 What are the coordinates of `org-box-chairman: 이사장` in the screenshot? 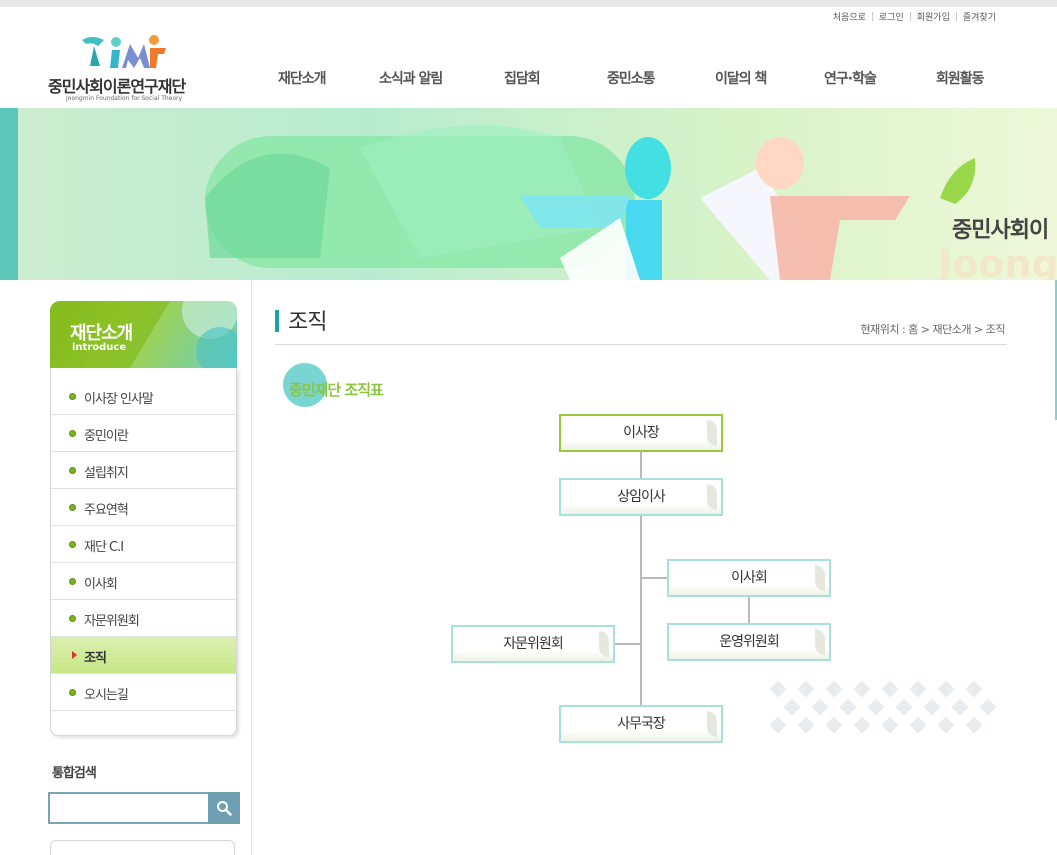 It's located at (641, 433).